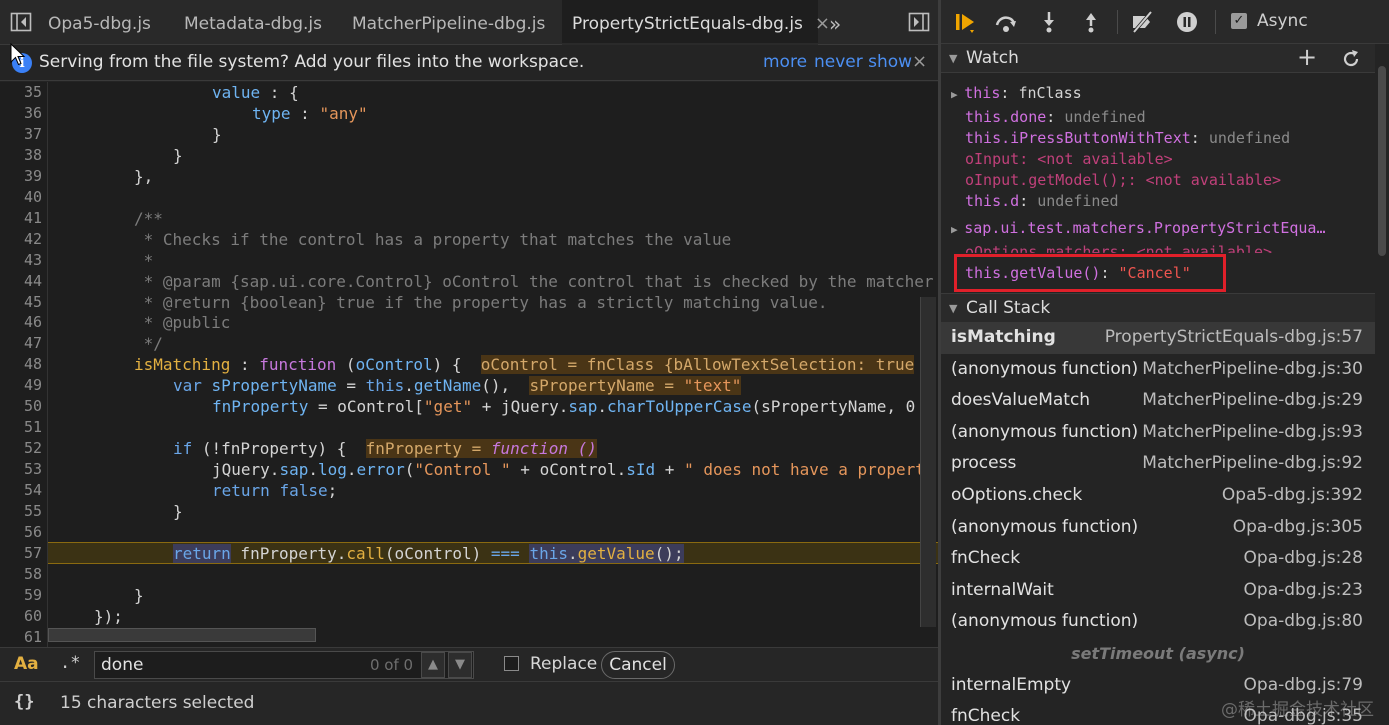 This screenshot has width=1389, height=725. What do you see at coordinates (21, 176) in the screenshot?
I see `line-number: 39` at bounding box center [21, 176].